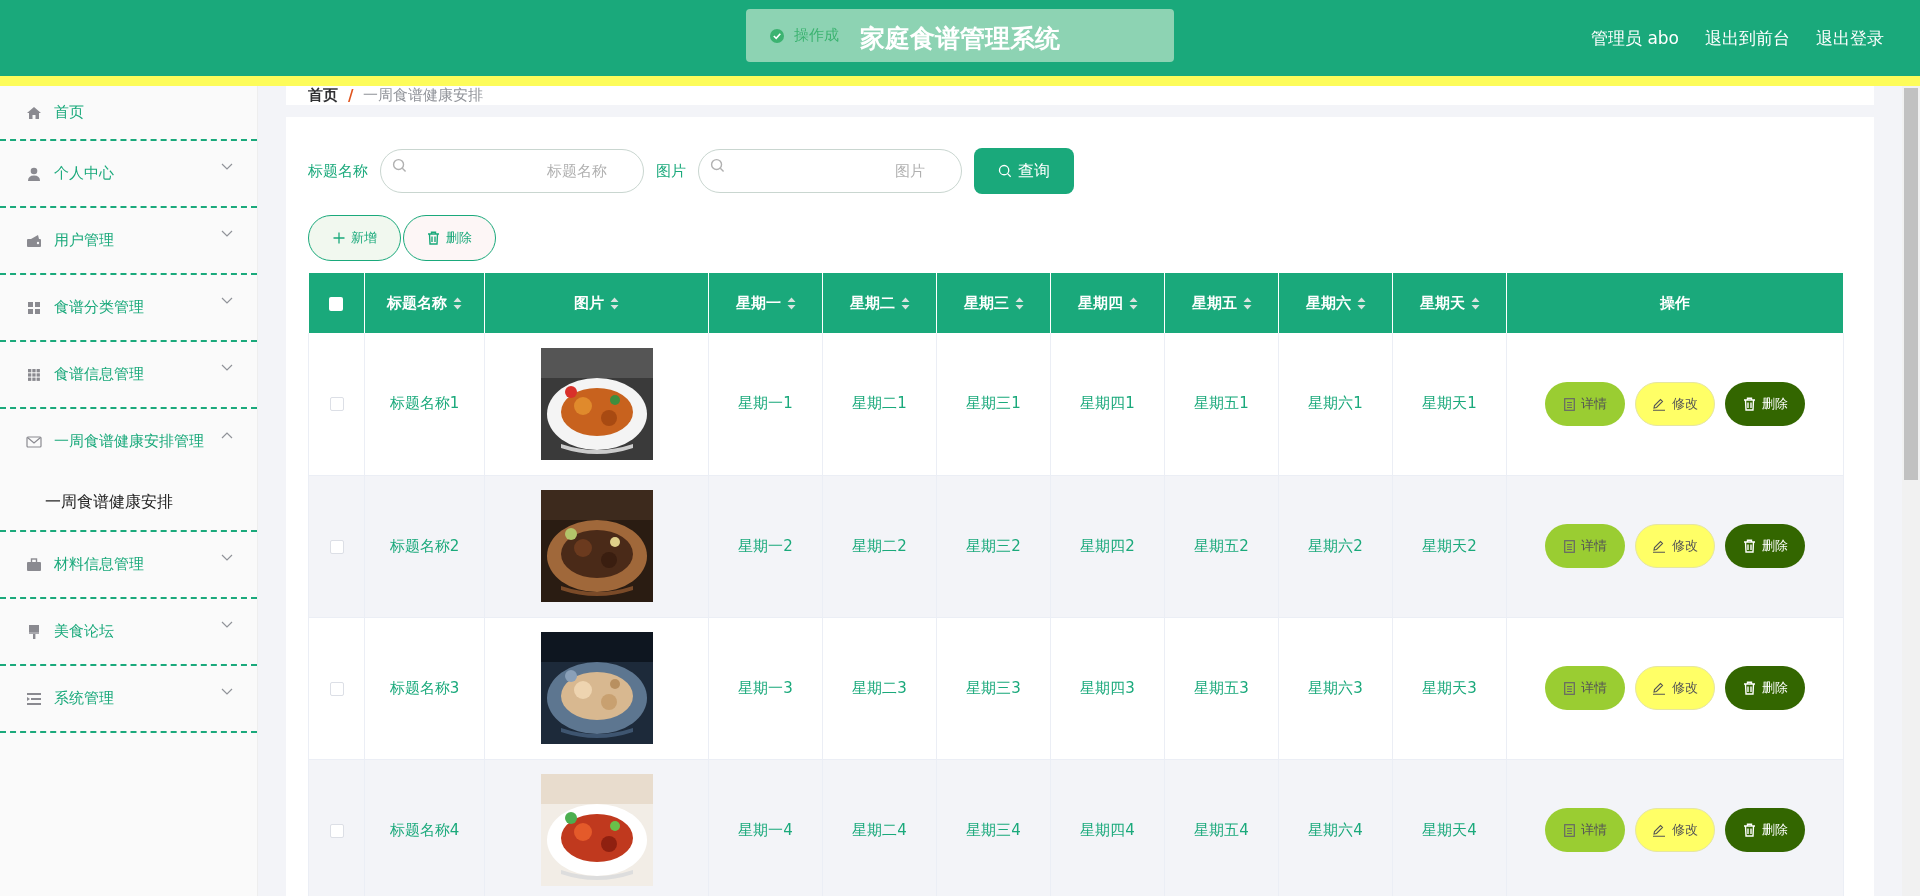  I want to click on briefcase-icon, so click(34, 564).